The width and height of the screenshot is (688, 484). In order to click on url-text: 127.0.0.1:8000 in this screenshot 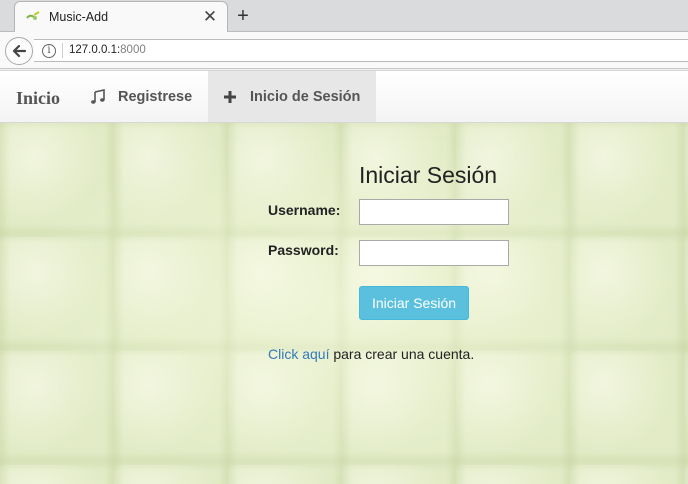, I will do `click(107, 50)`.